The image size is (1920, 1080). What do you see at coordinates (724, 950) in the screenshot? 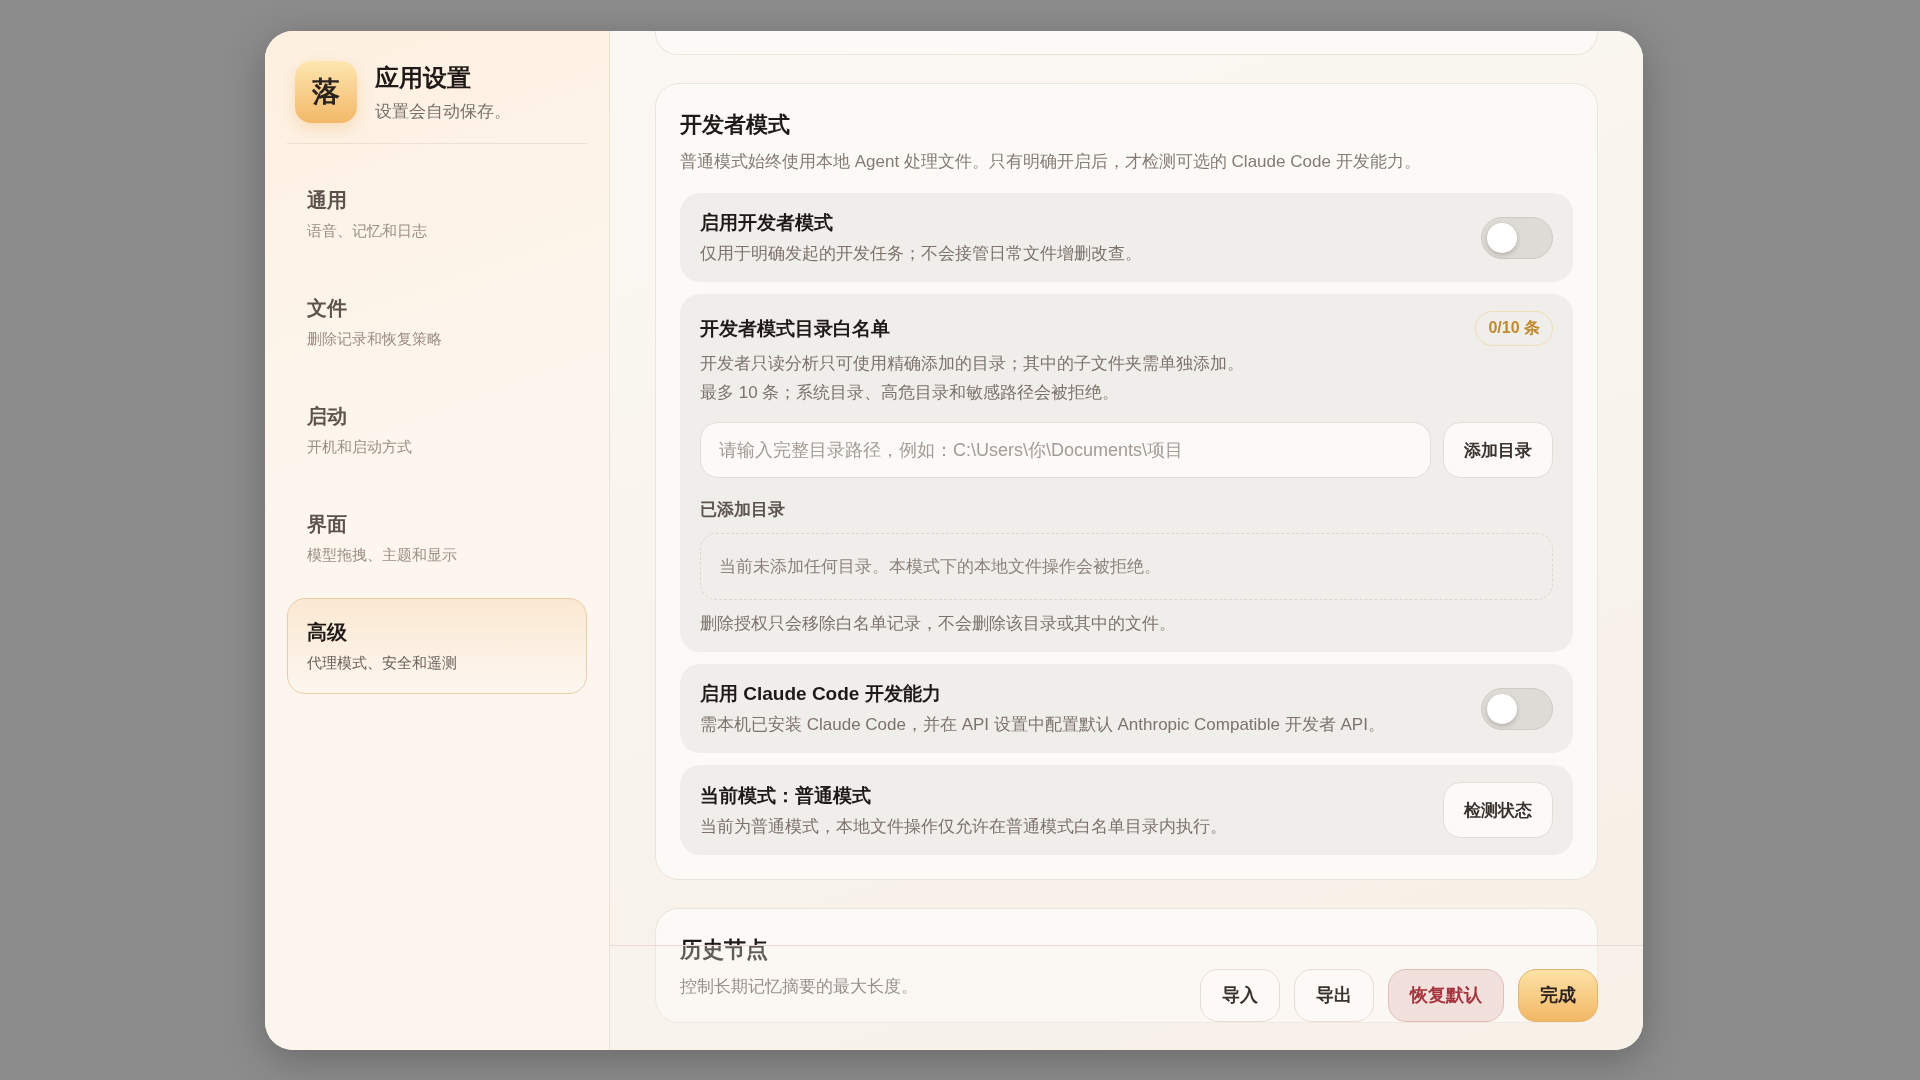
I see `section-title: 历史节点` at bounding box center [724, 950].